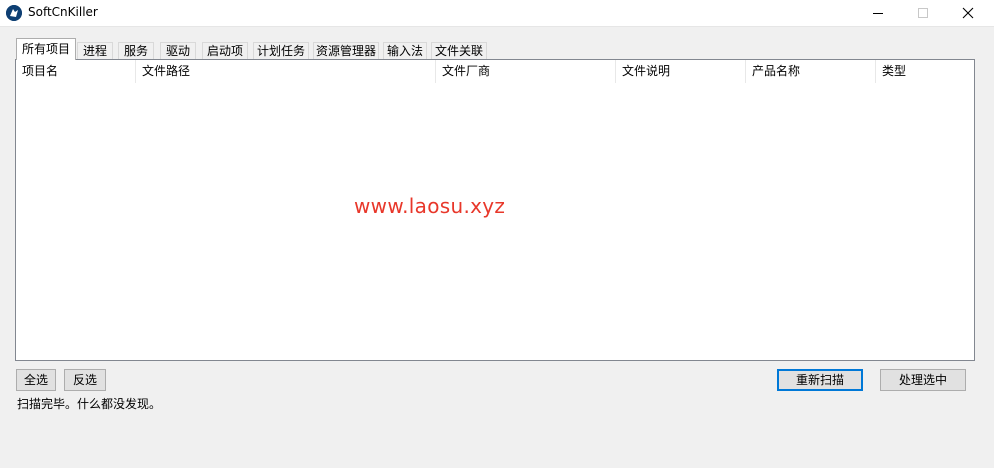  I want to click on tab-scheduled-tasks: 计划任务, so click(281, 50).